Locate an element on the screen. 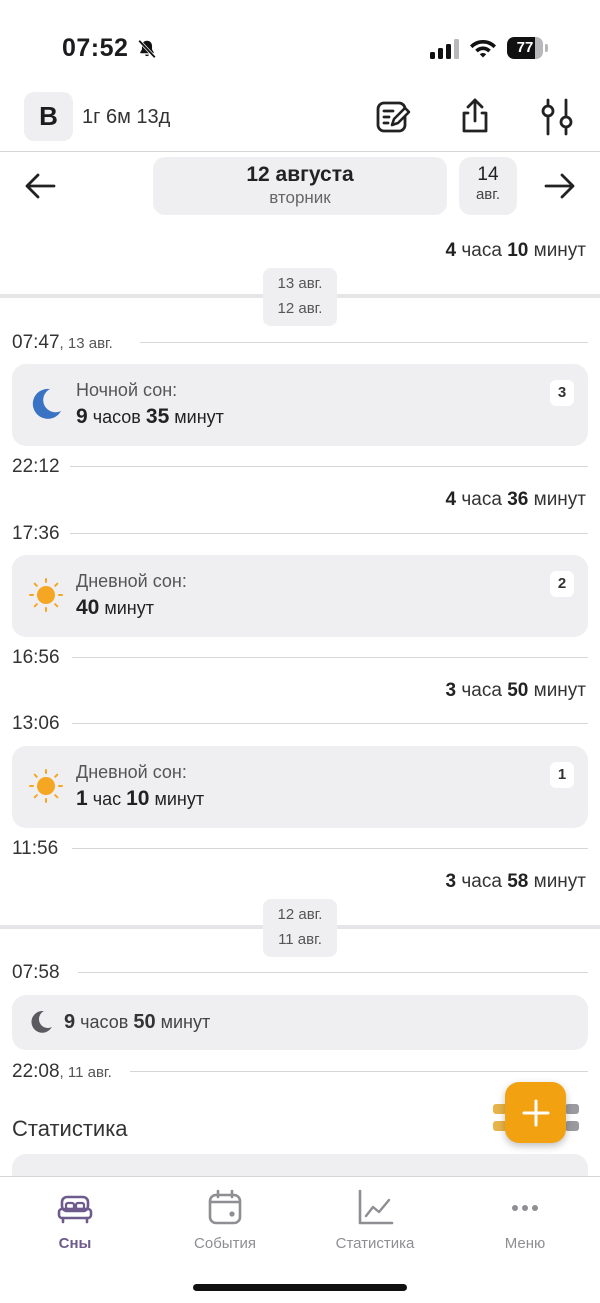  add-entry-button is located at coordinates (535, 1112).